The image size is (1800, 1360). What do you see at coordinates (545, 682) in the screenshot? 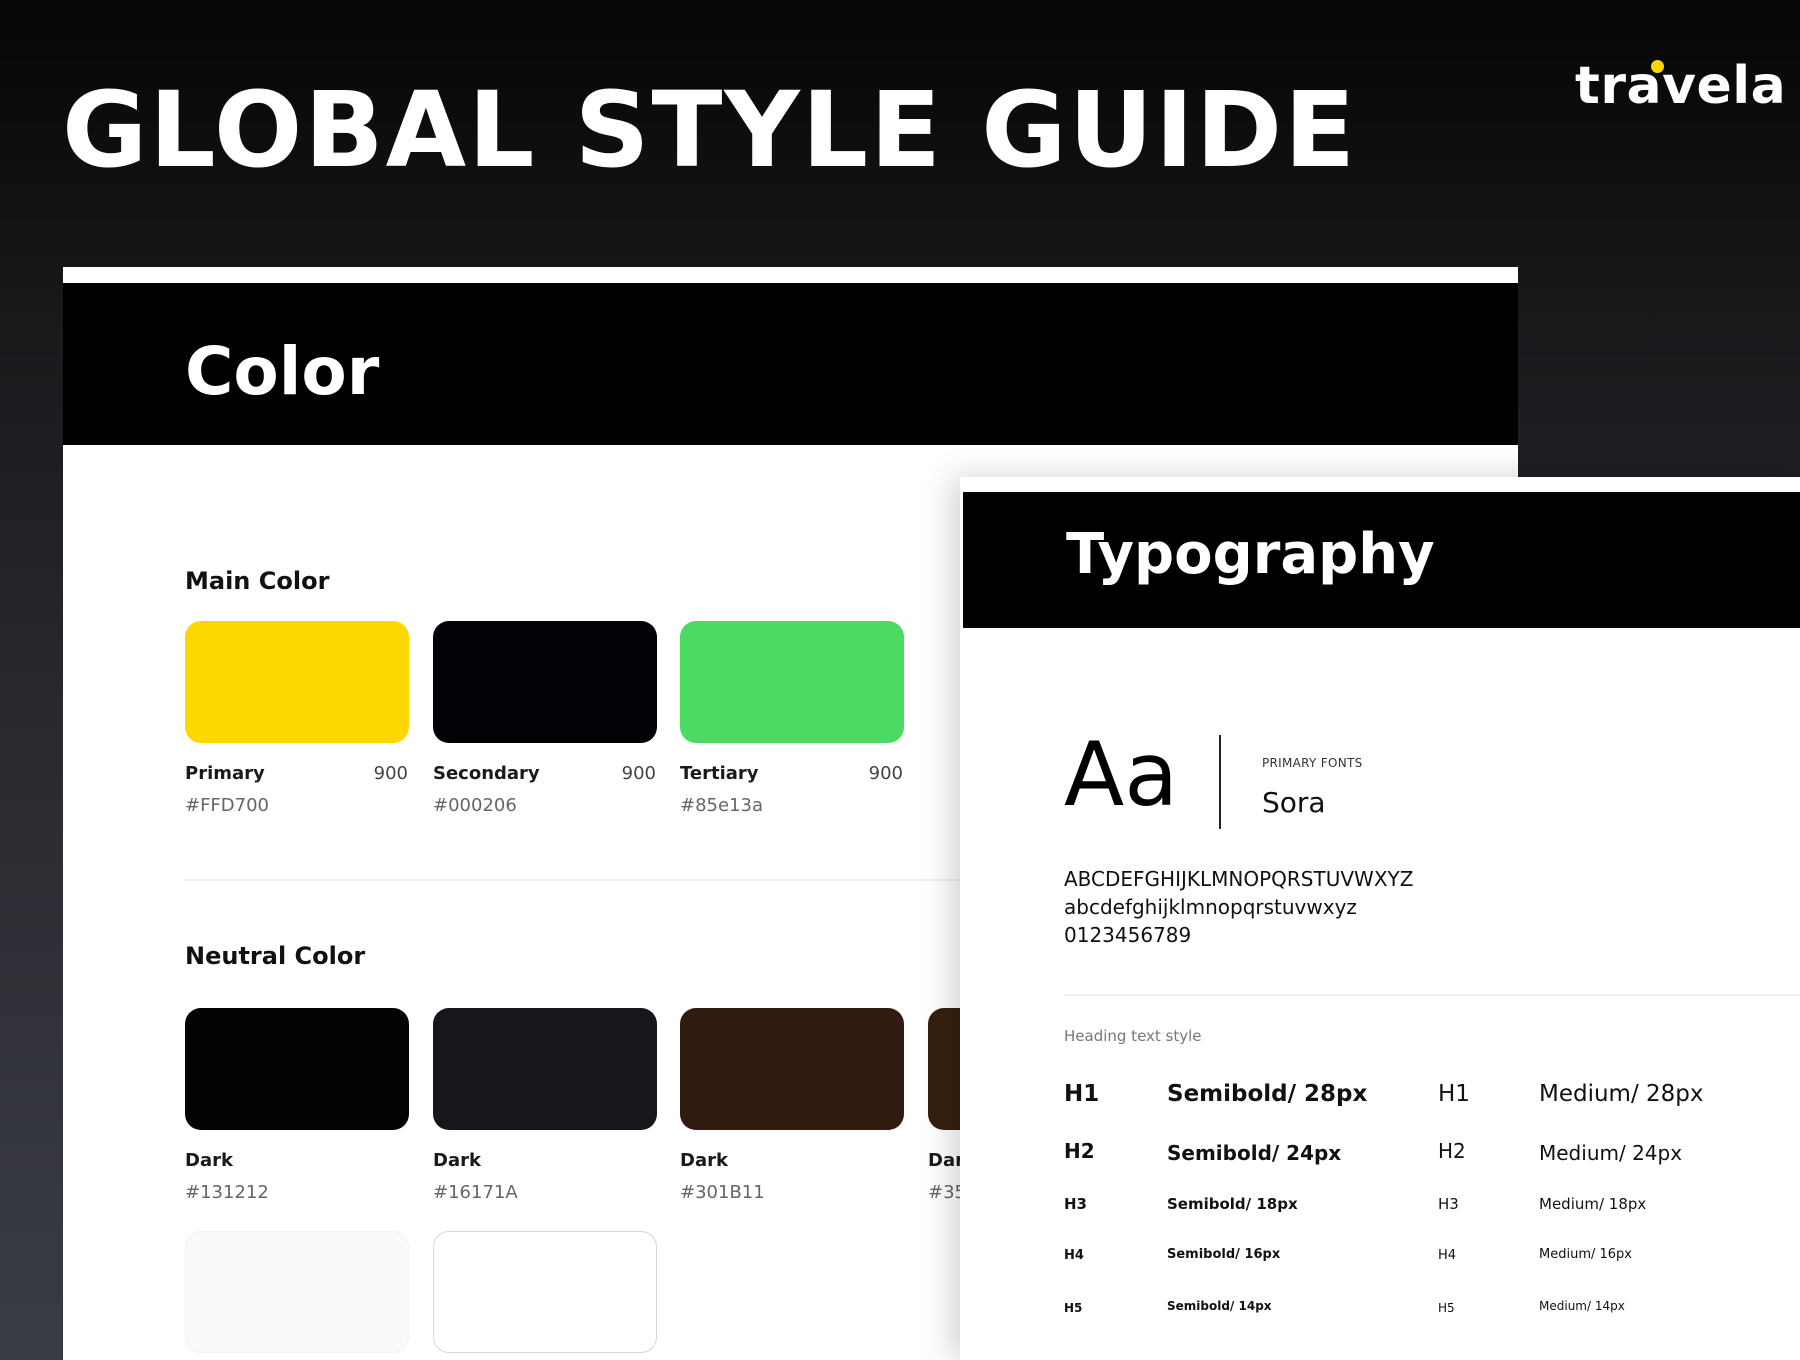
I see `swatch-secondary` at bounding box center [545, 682].